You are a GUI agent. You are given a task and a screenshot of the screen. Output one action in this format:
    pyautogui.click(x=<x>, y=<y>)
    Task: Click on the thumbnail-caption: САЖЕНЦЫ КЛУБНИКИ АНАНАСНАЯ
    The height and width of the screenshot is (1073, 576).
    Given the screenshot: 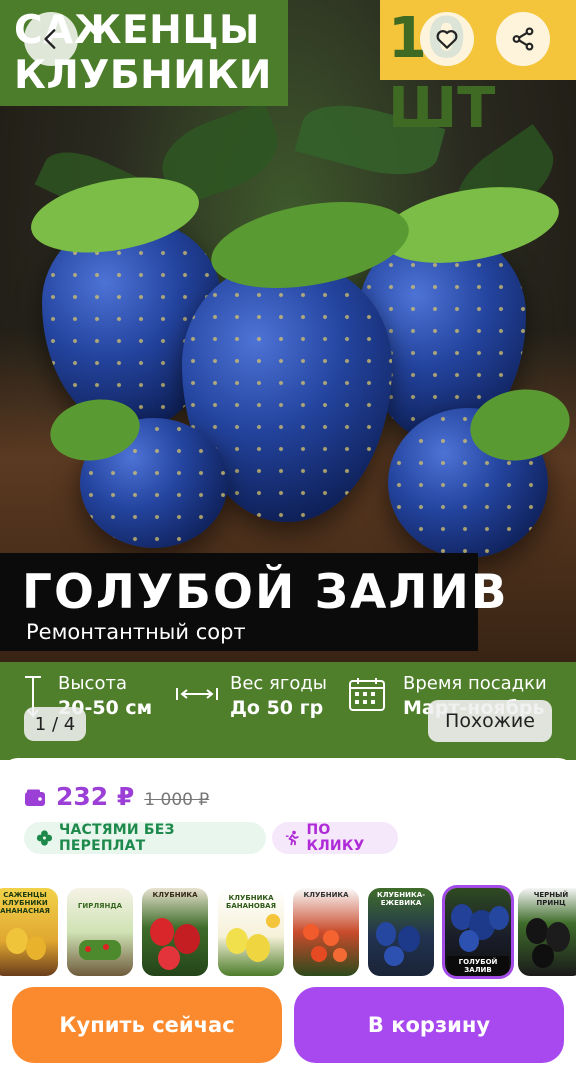 What is the action you would take?
    pyautogui.click(x=25, y=903)
    